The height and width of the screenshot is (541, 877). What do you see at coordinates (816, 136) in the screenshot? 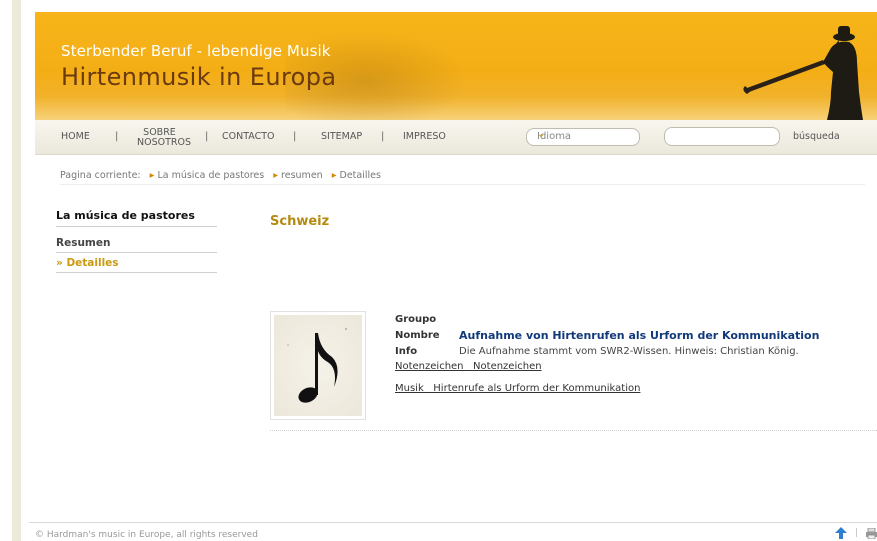
I see `search-button: búsqueda` at bounding box center [816, 136].